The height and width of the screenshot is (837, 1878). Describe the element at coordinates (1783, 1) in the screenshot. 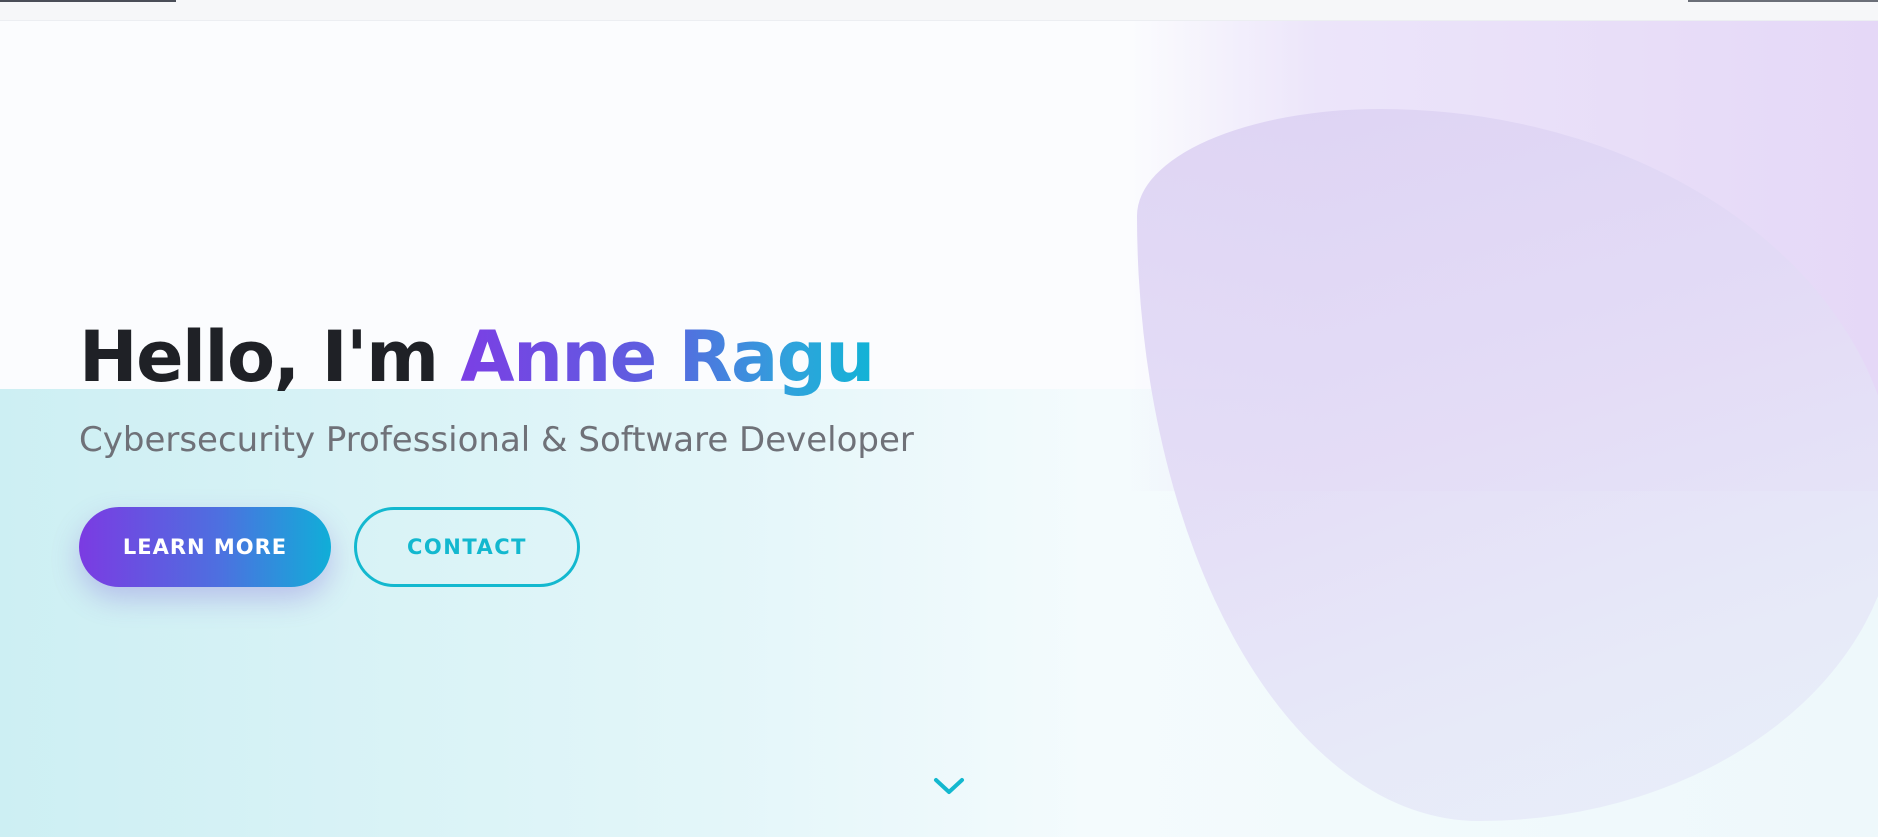

I see `top-strip-right-mark` at that location.